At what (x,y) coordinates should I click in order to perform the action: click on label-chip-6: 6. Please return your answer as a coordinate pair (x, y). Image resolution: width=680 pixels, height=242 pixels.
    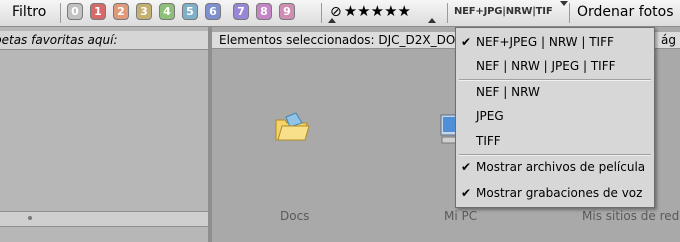
    Looking at the image, I should click on (213, 11).